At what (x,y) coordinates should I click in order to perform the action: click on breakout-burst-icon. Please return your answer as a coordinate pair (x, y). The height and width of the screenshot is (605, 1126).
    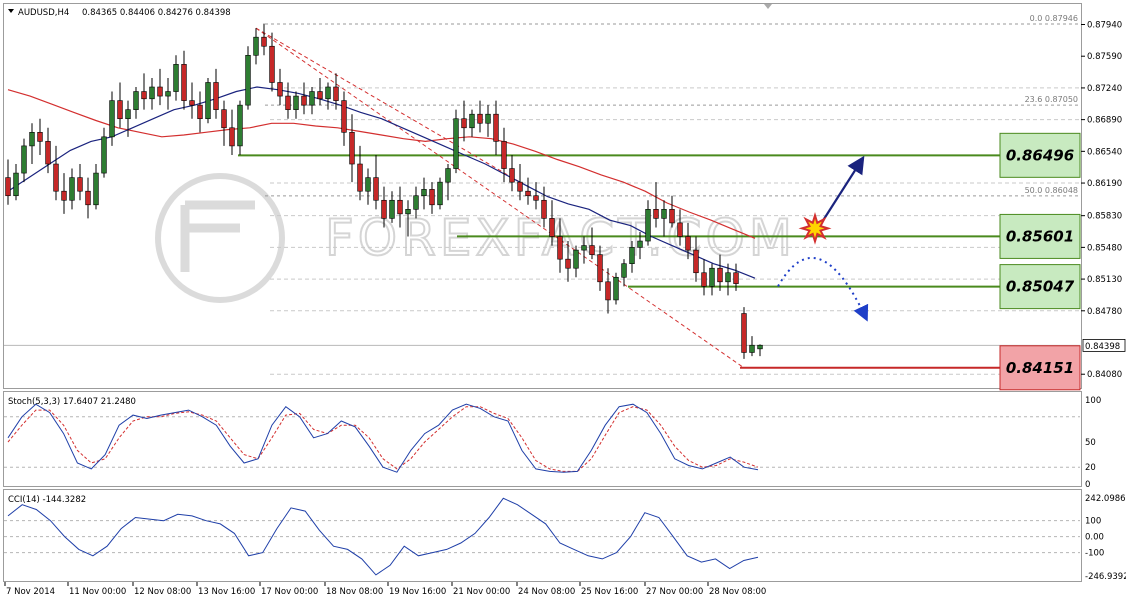
    Looking at the image, I should click on (815, 228).